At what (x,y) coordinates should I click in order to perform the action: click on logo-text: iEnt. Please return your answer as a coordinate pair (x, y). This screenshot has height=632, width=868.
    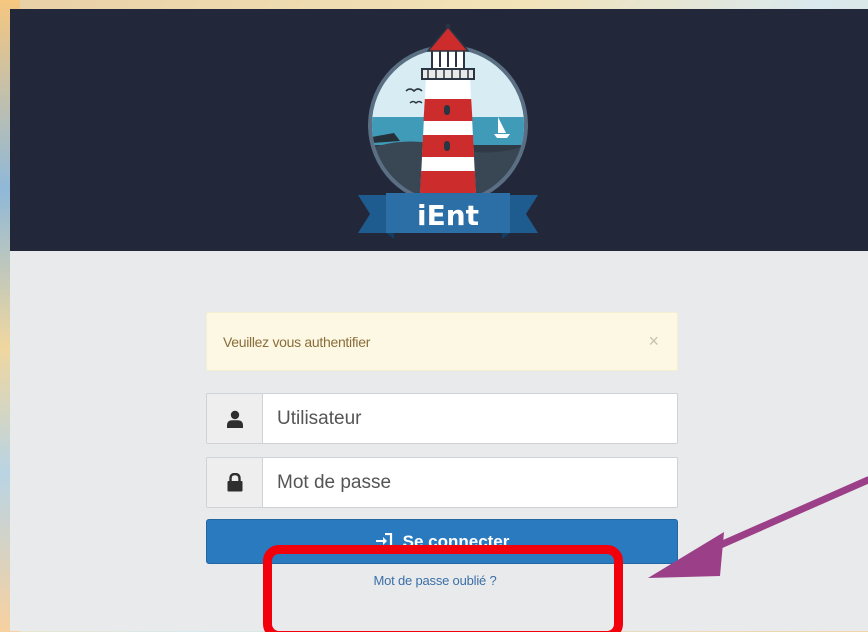
    Looking at the image, I should click on (448, 215).